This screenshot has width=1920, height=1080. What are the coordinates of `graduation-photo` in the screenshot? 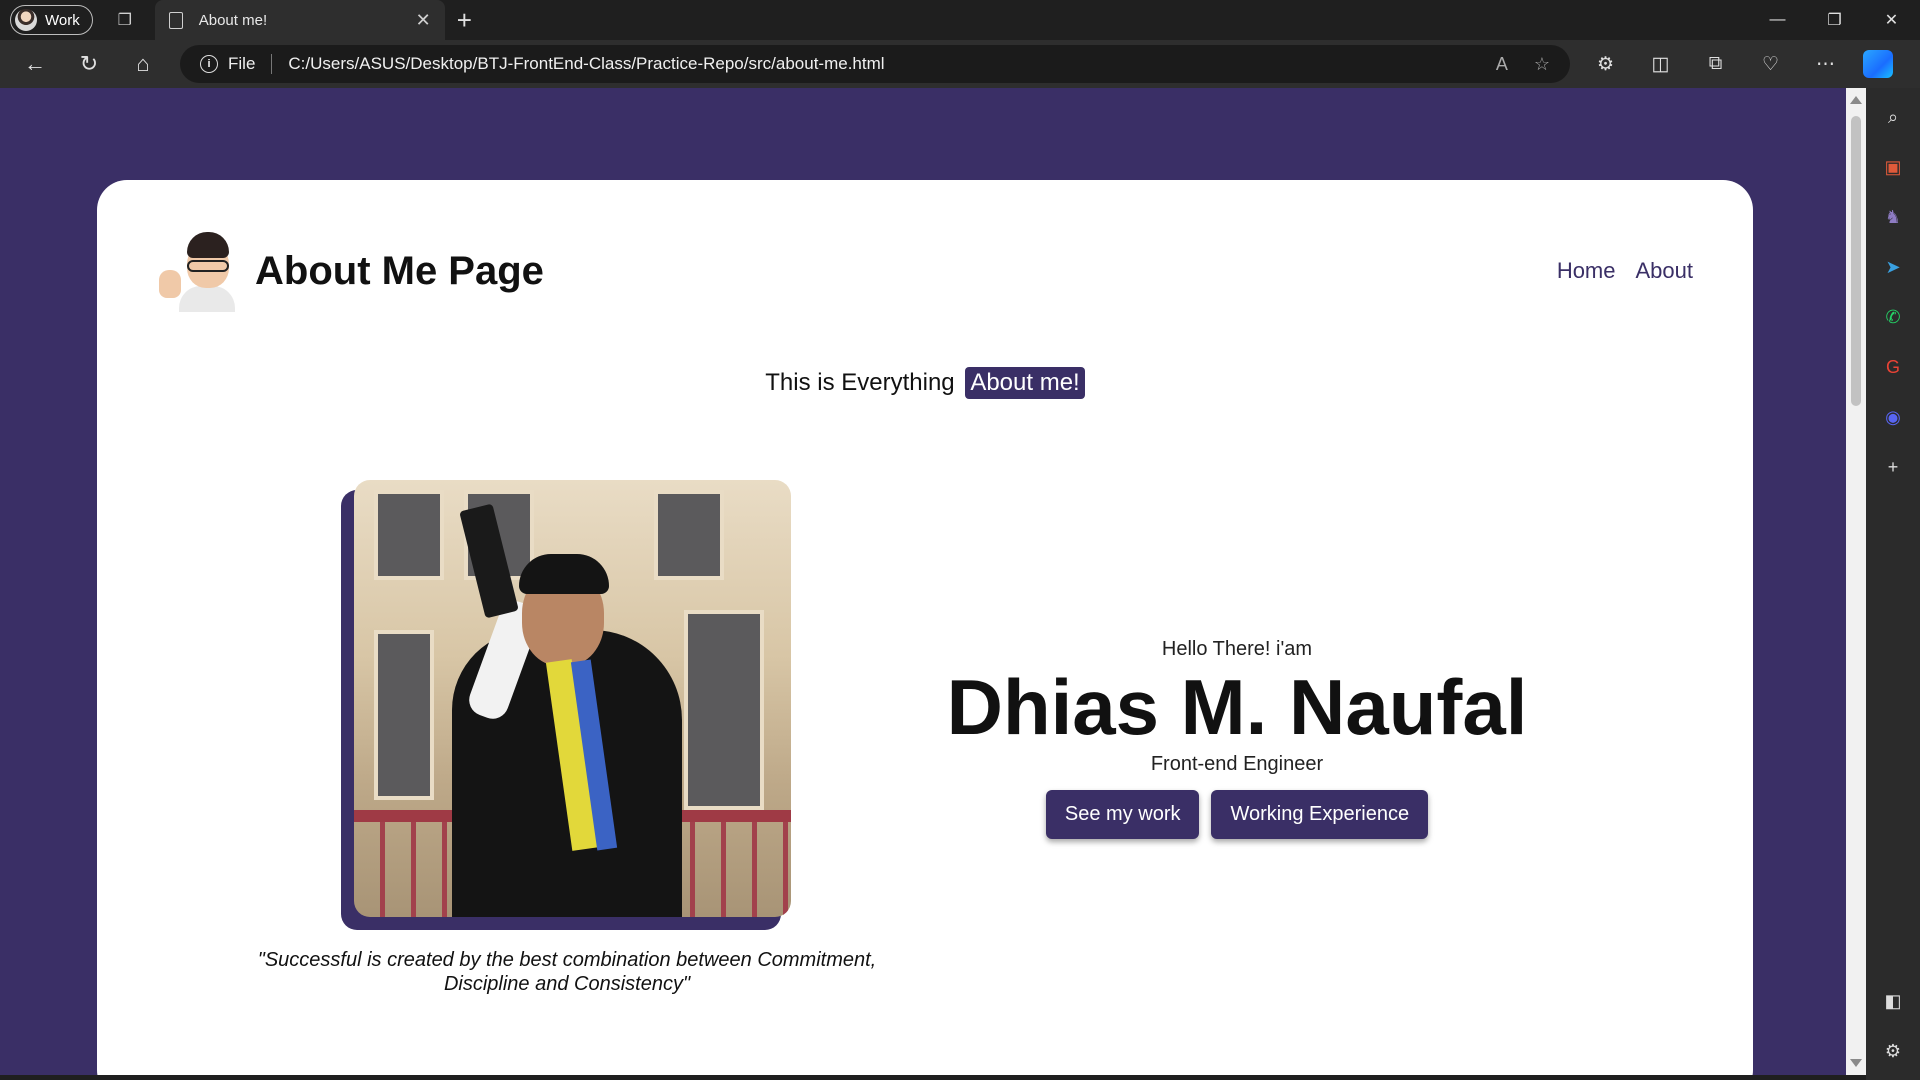 It's located at (572, 698).